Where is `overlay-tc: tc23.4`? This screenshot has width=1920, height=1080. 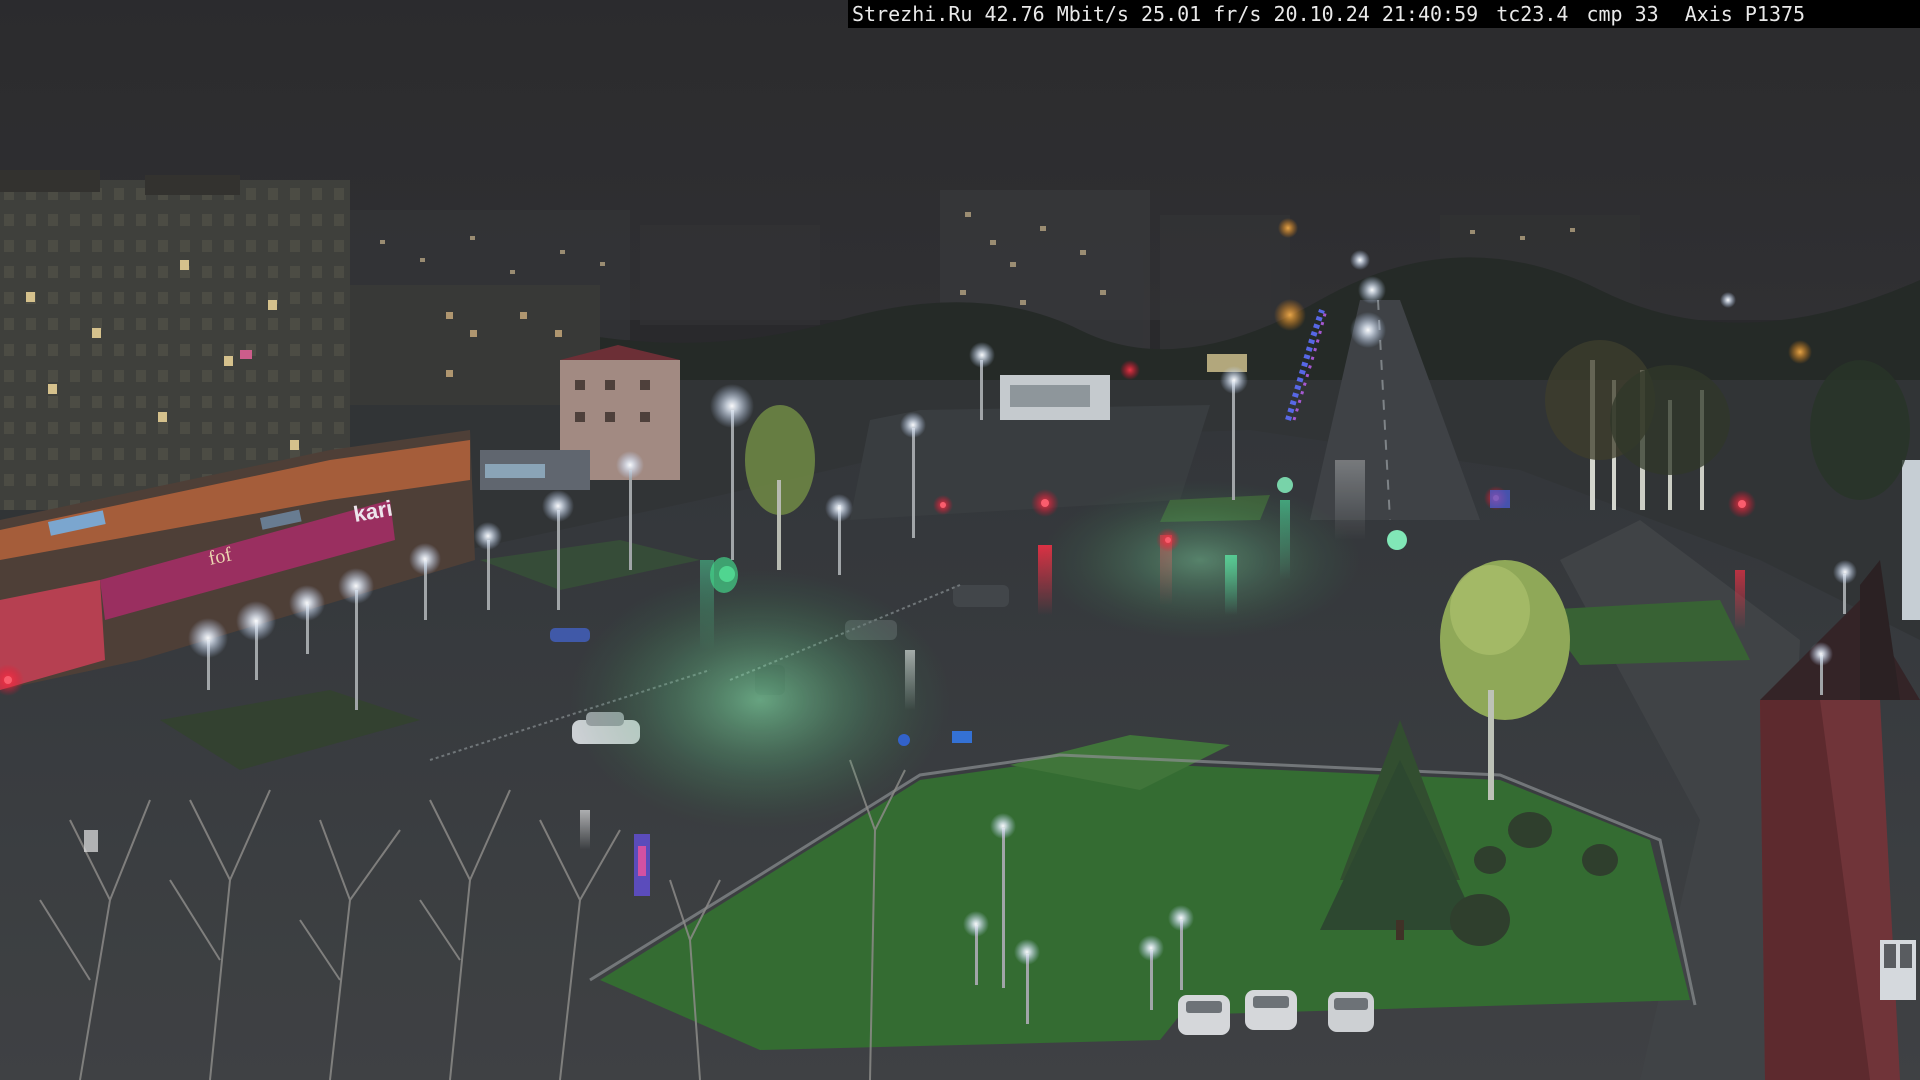
overlay-tc: tc23.4 is located at coordinates (1532, 14).